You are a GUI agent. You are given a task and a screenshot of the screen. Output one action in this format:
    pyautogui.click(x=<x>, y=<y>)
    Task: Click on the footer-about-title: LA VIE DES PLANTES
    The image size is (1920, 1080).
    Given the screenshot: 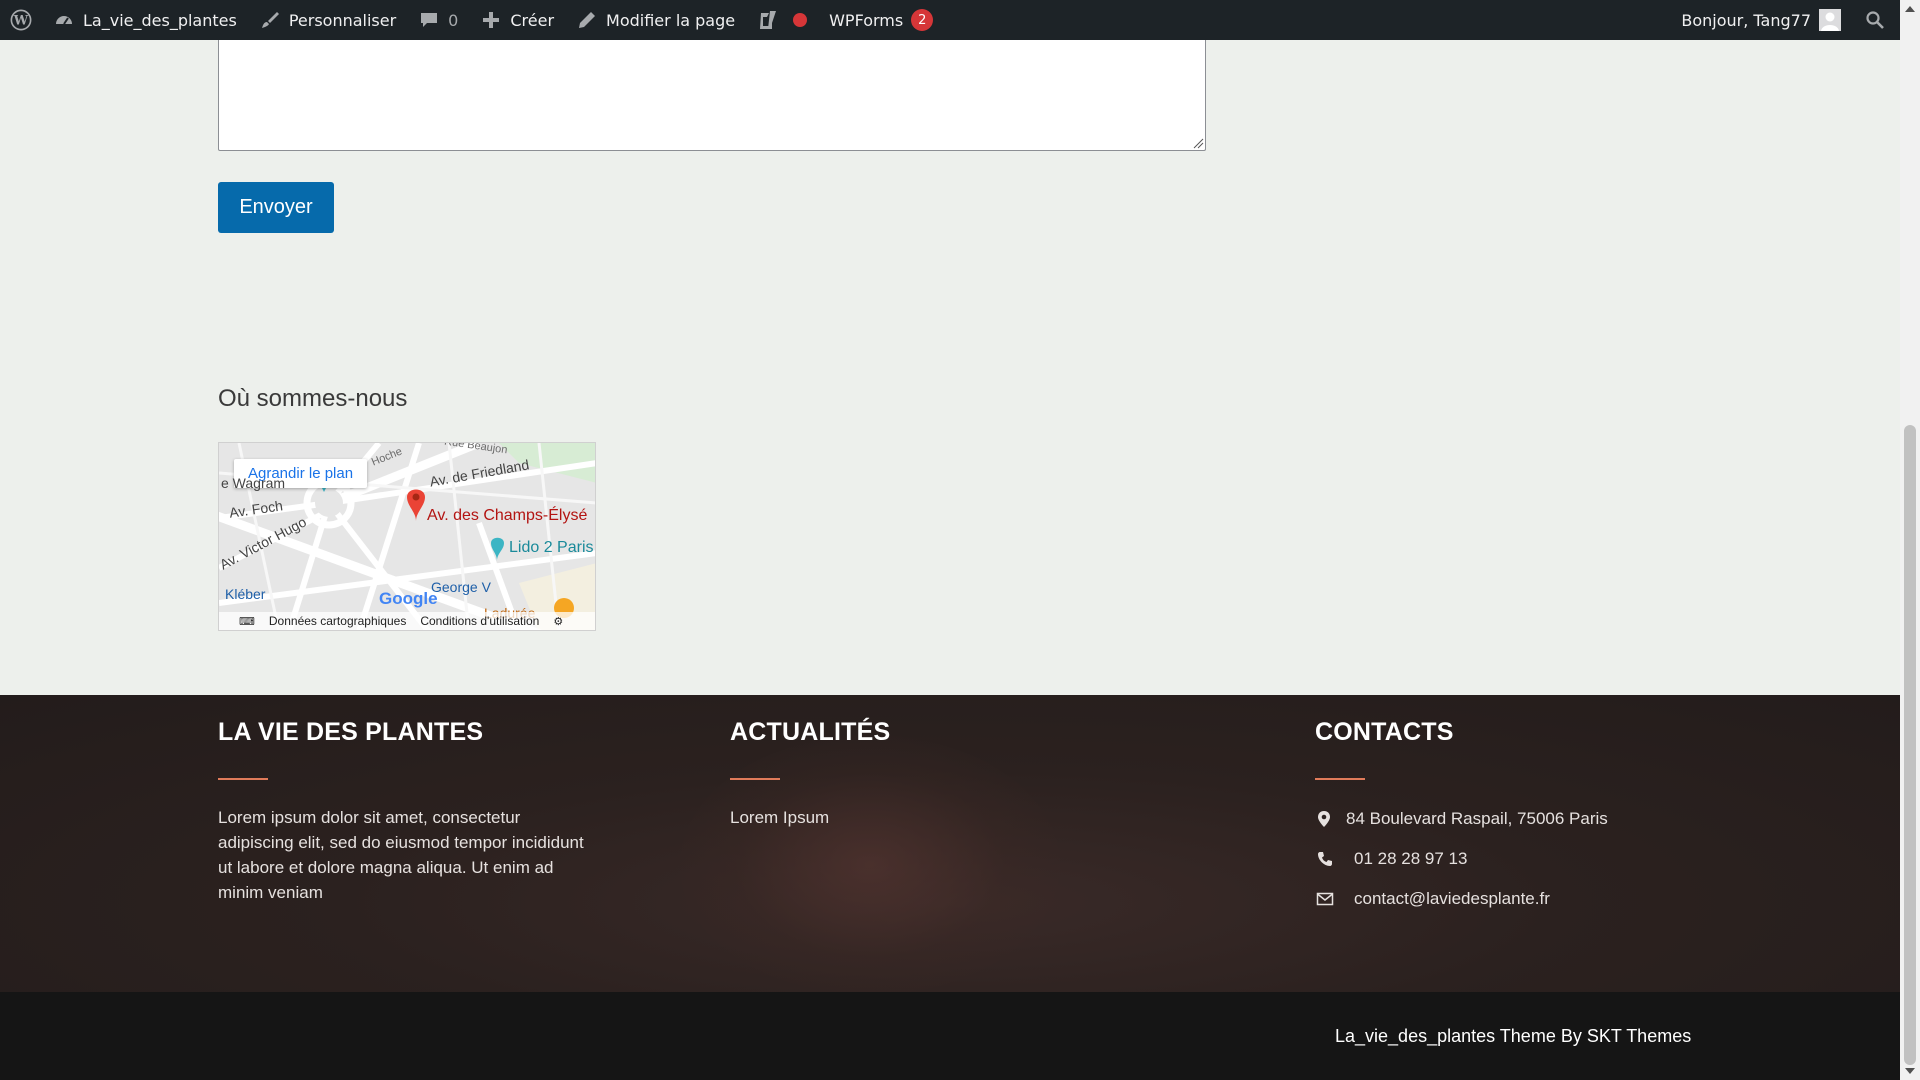 What is the action you would take?
    pyautogui.click(x=351, y=732)
    